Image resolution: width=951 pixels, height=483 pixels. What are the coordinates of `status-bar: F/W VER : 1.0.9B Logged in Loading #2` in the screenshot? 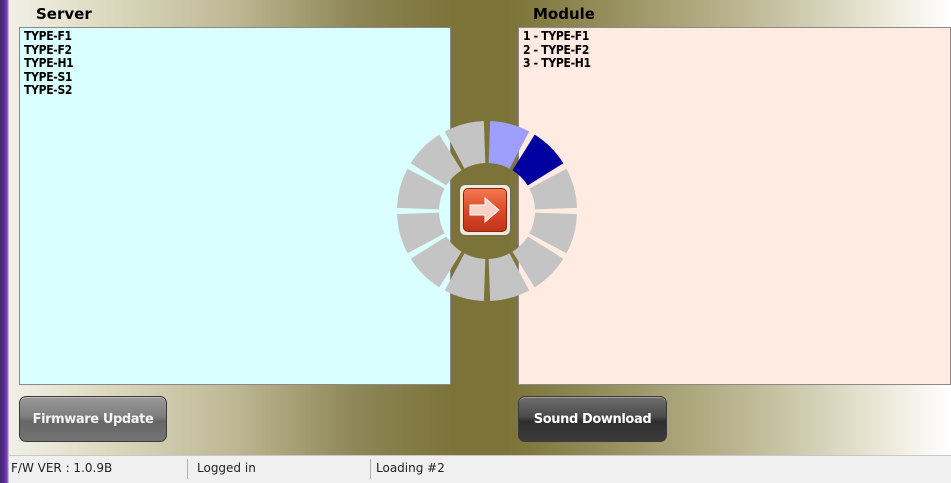 It's located at (480, 469).